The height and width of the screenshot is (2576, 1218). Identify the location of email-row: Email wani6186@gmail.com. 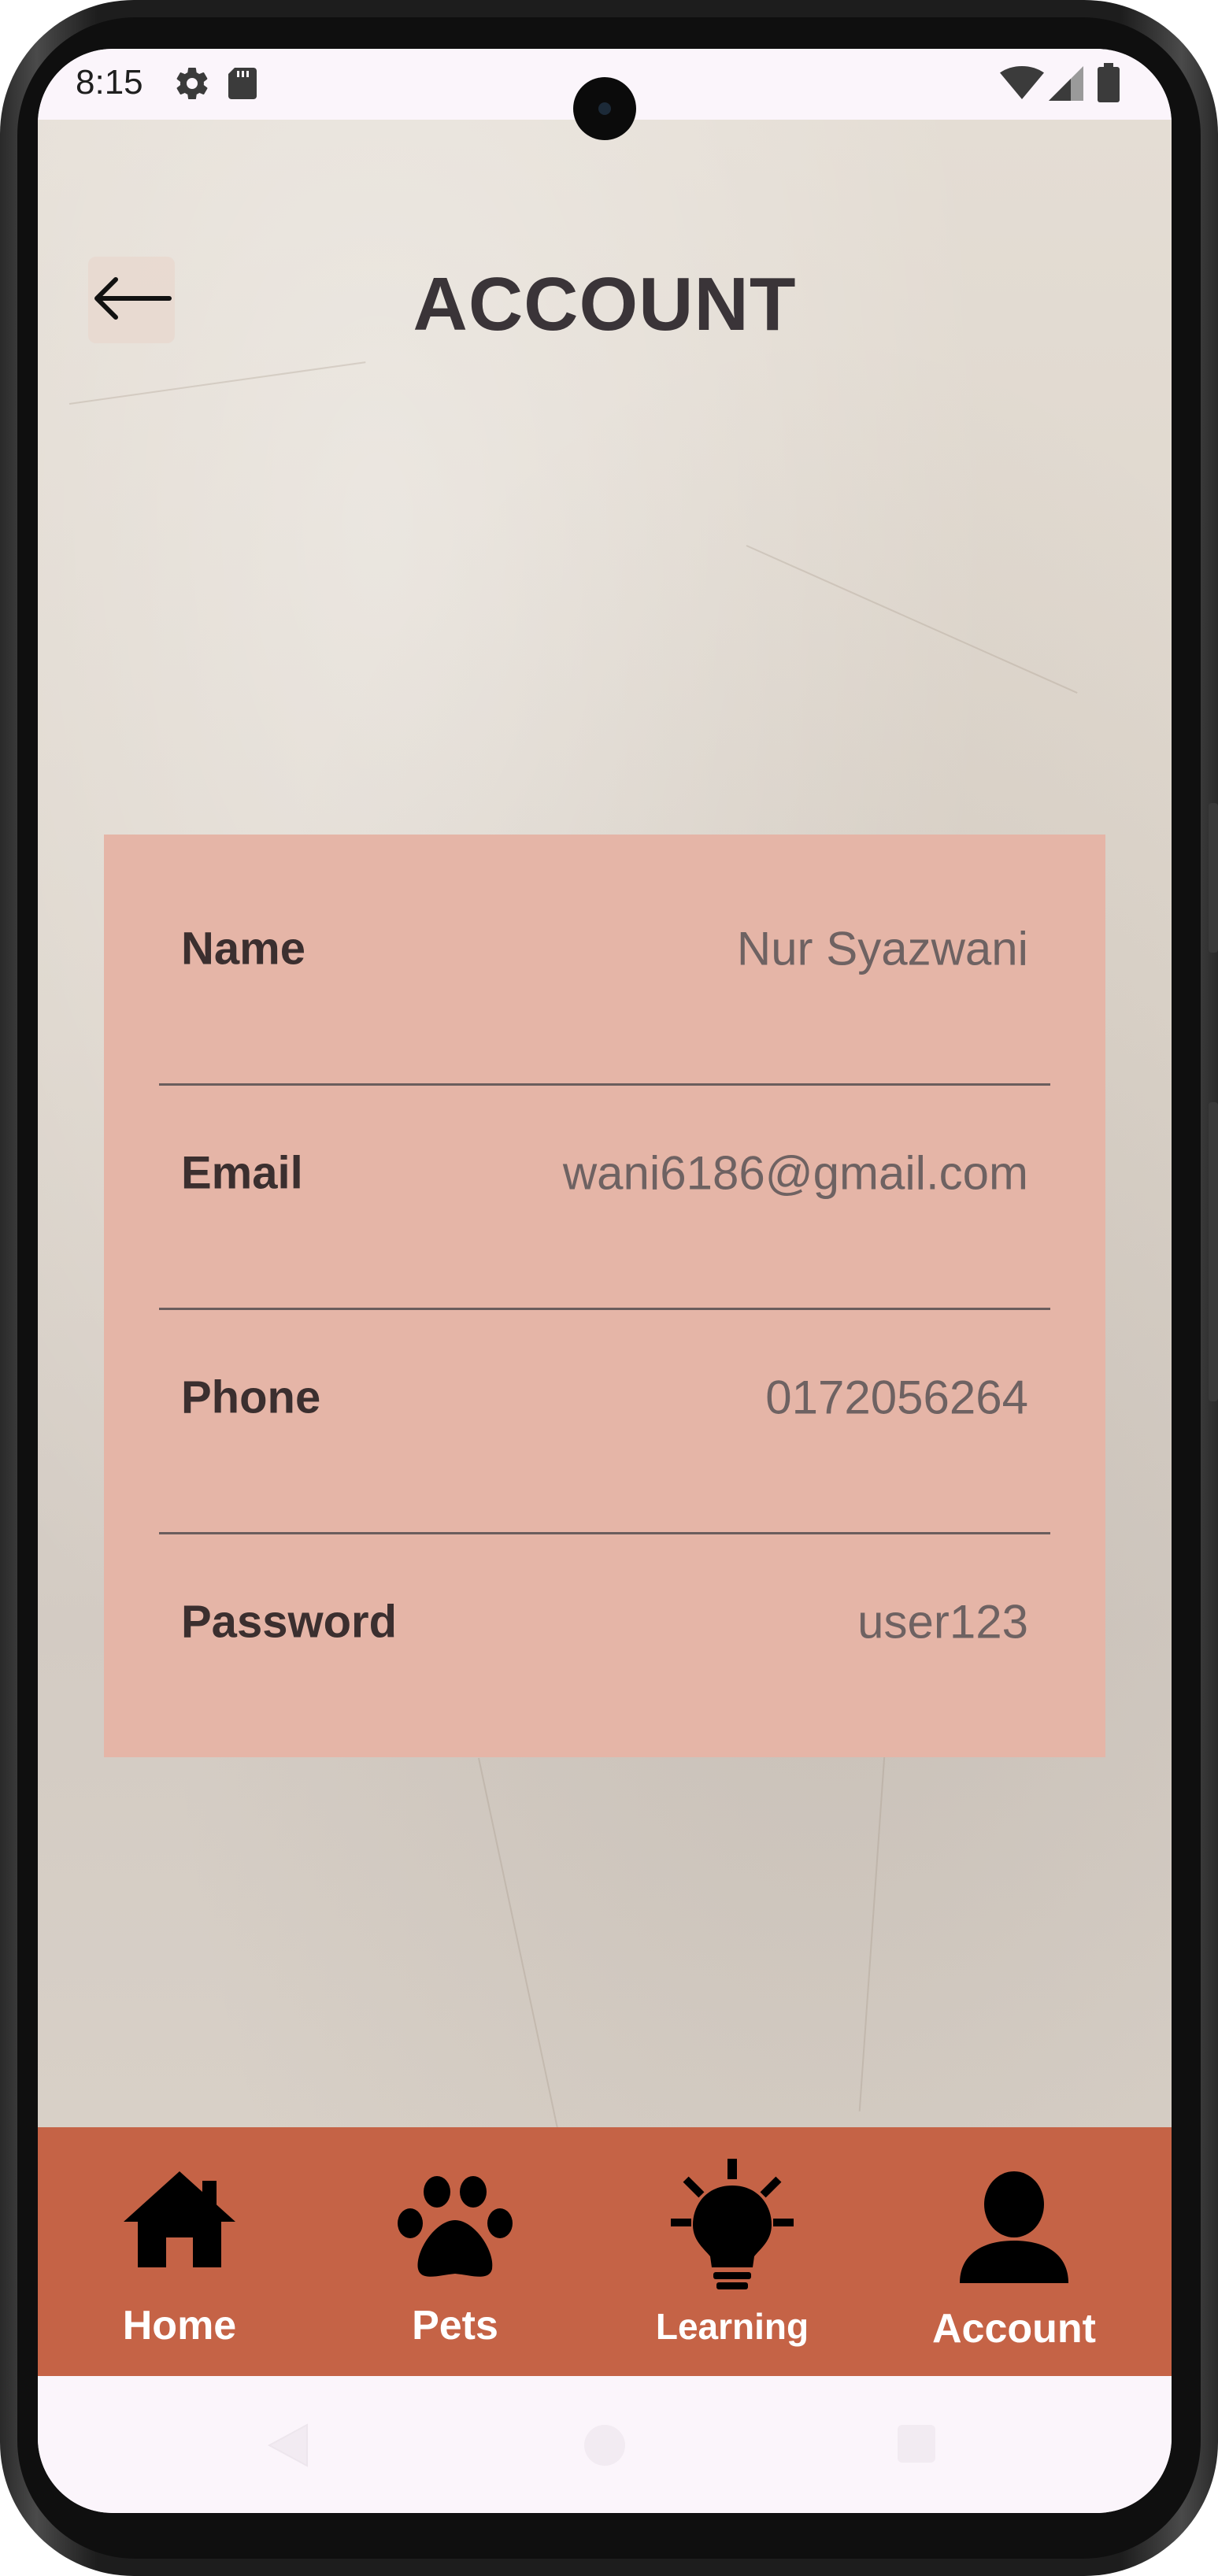
(604, 1171).